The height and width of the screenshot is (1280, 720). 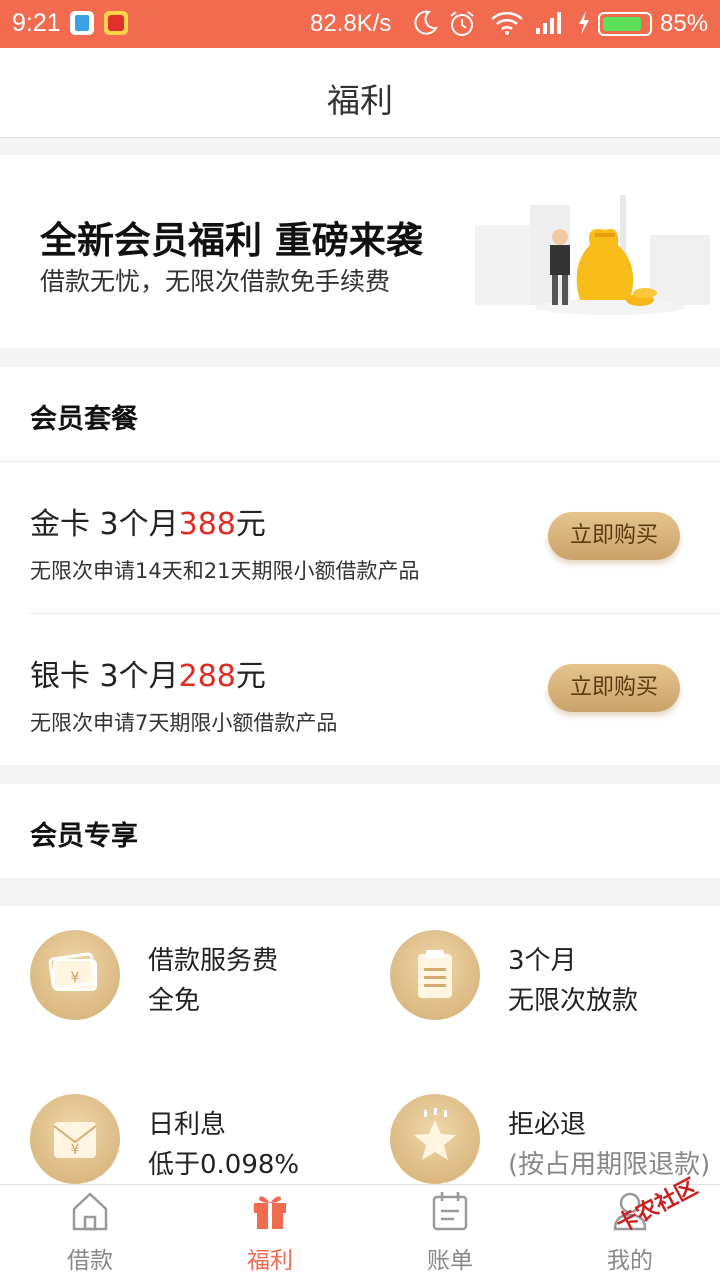 What do you see at coordinates (231, 240) in the screenshot?
I see `banner-headline: 全新会员福利 重磅来袭` at bounding box center [231, 240].